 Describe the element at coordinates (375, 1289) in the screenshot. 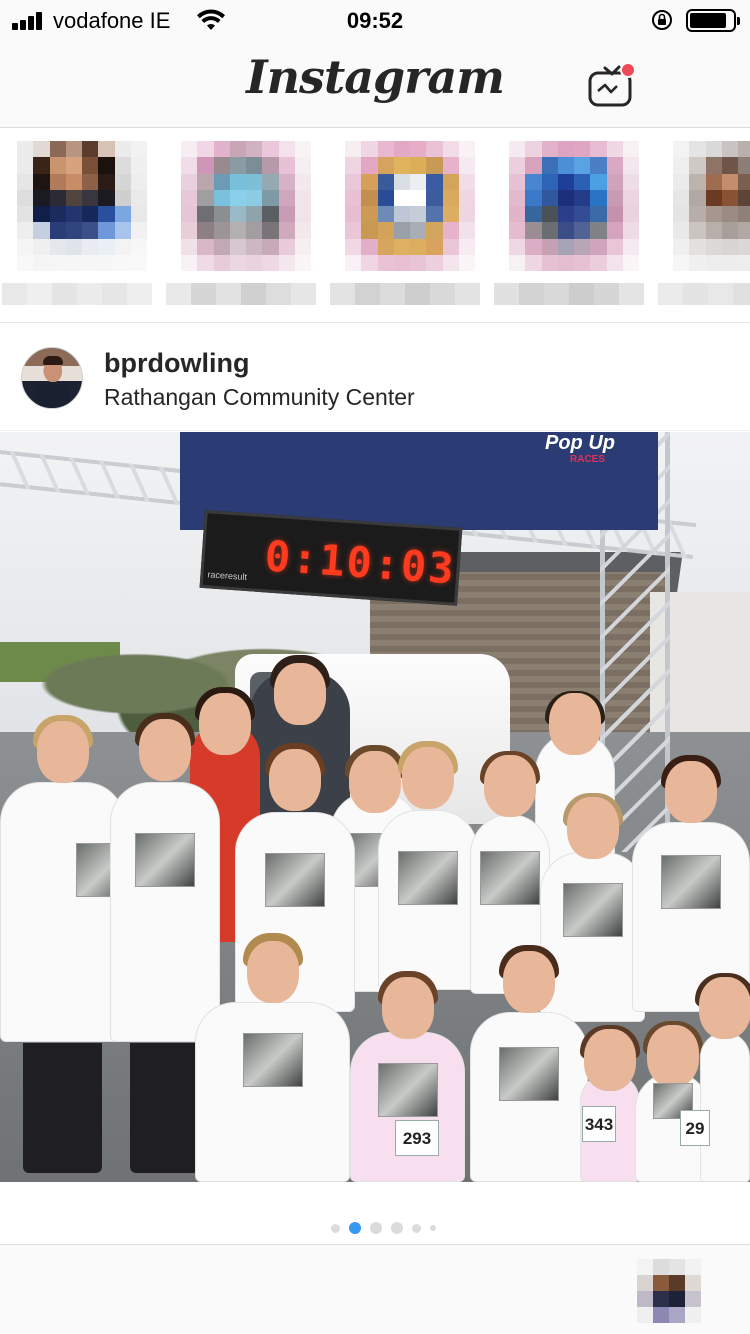

I see `bottom-tab-bar` at that location.